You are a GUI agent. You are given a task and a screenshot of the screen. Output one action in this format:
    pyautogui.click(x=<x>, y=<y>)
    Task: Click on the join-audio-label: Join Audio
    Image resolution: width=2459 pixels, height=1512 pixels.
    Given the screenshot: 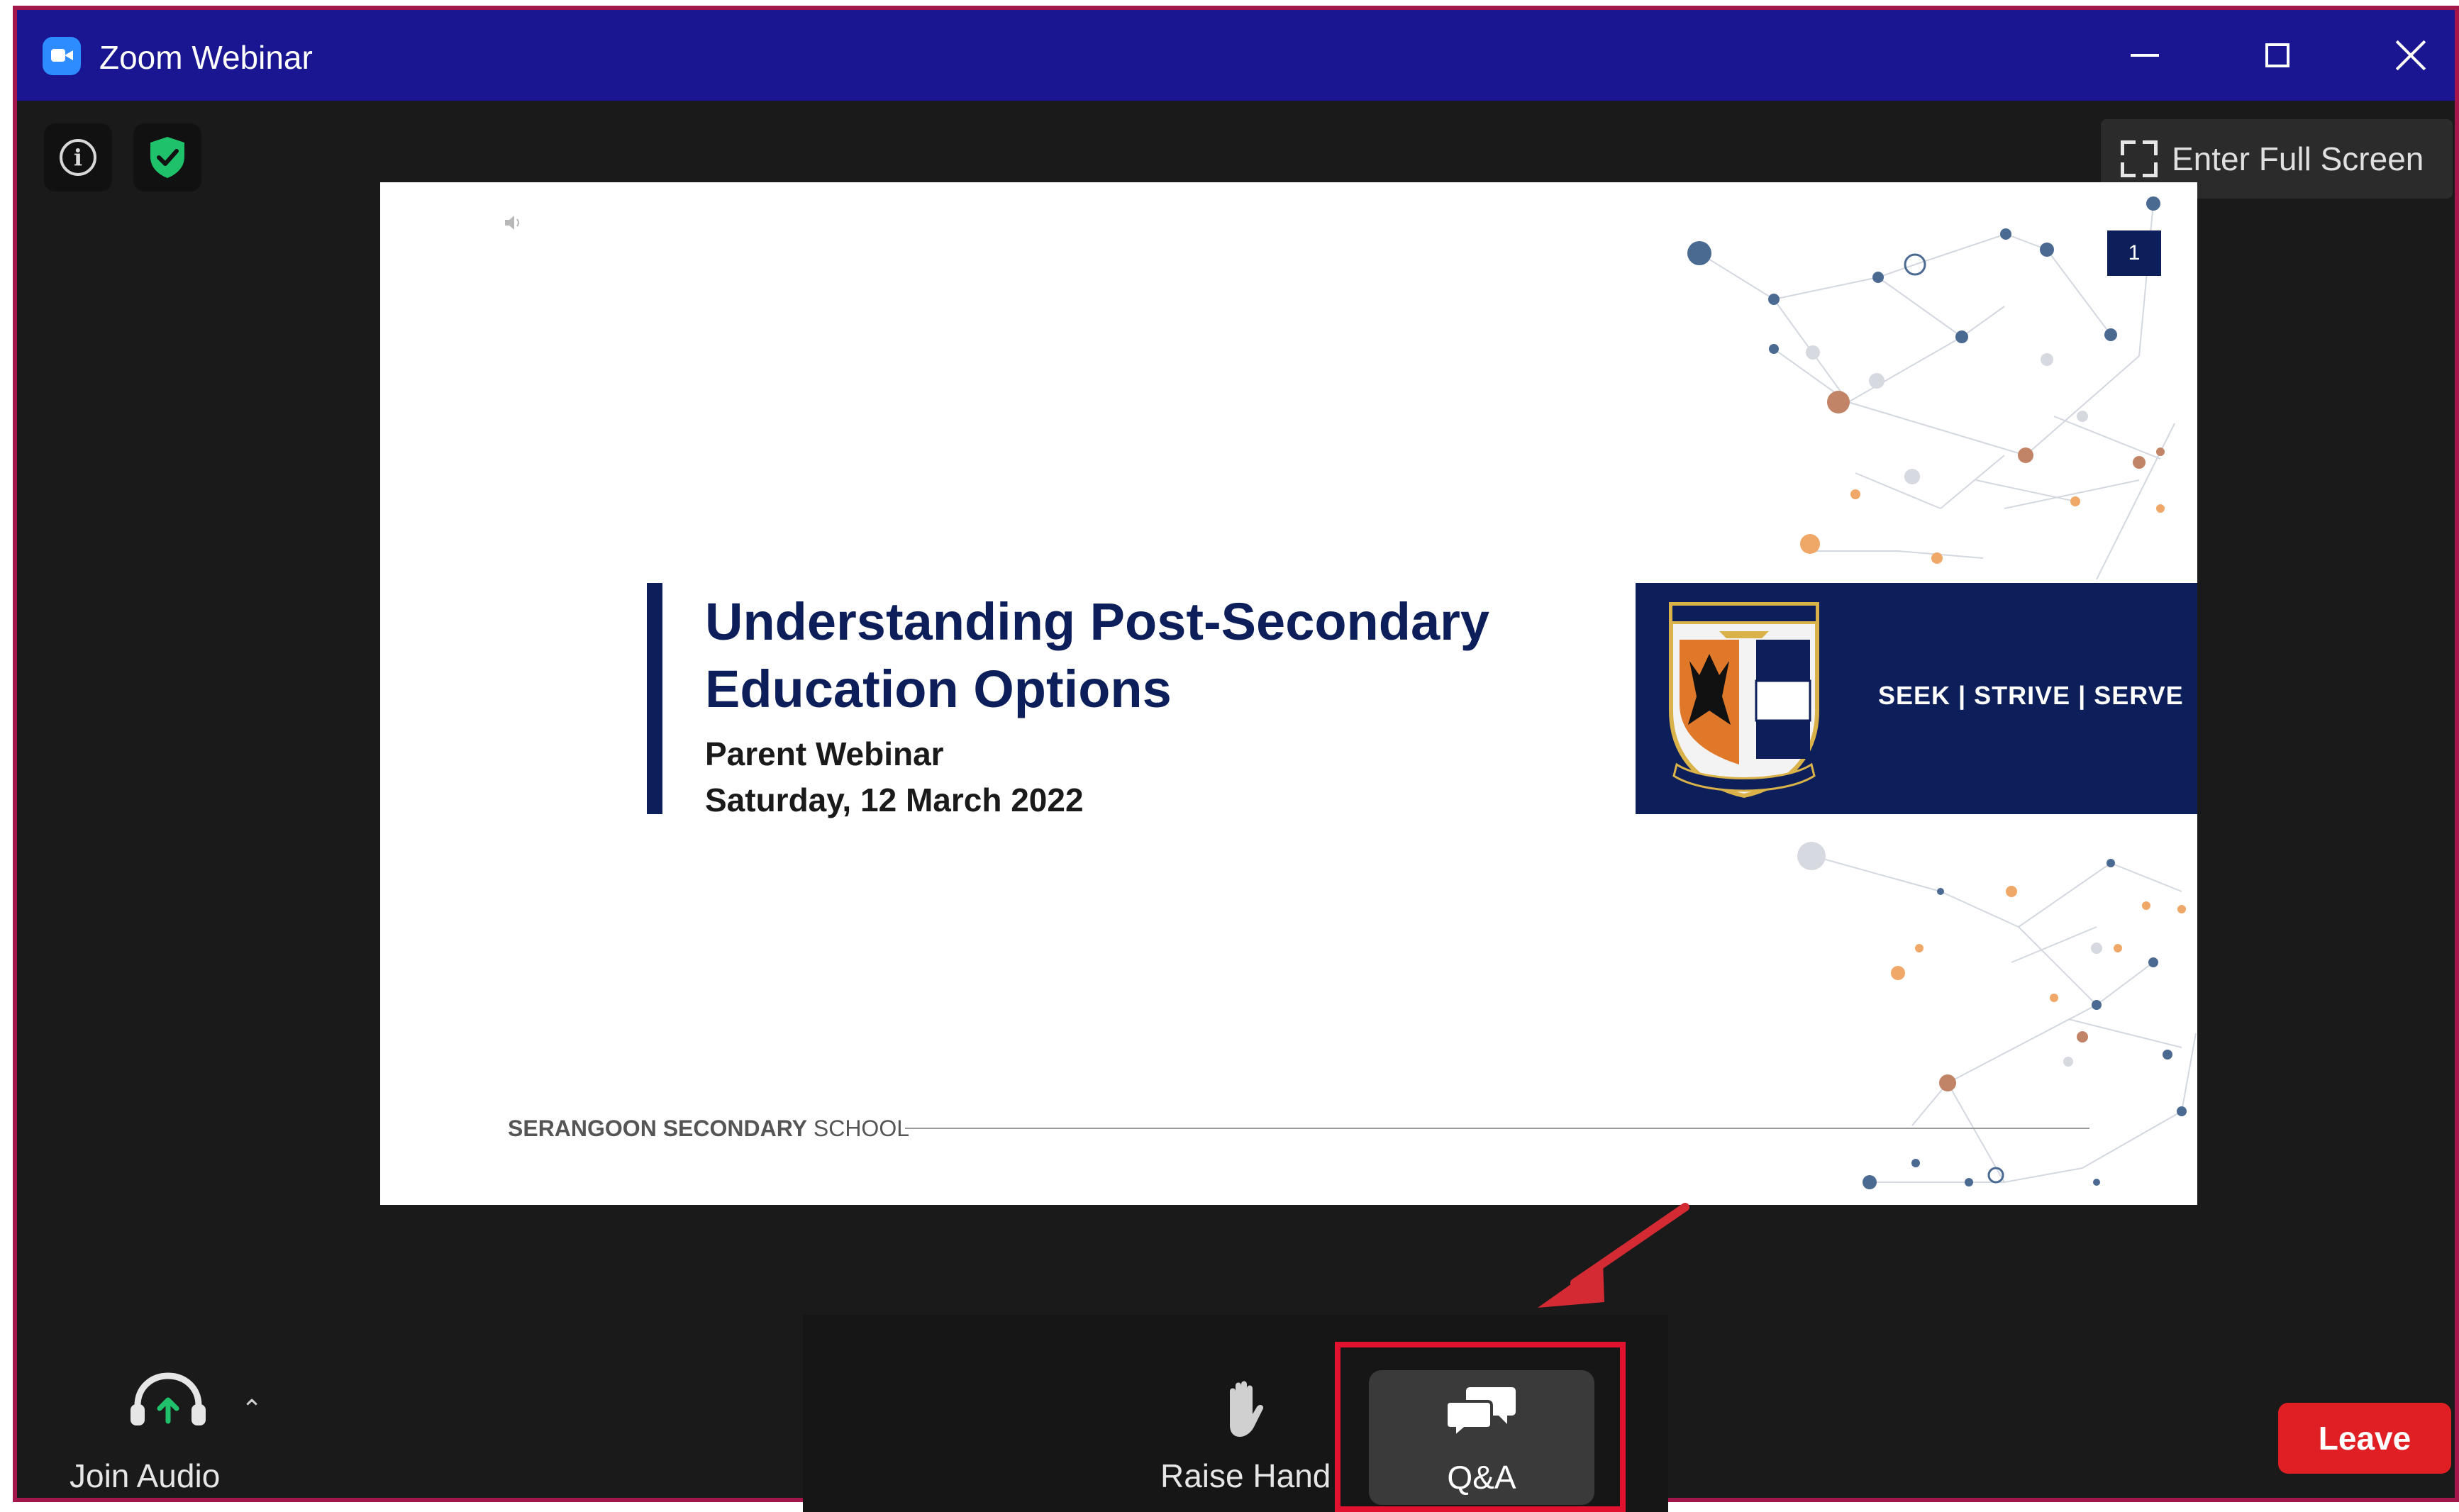 What is the action you would take?
    pyautogui.click(x=145, y=1475)
    